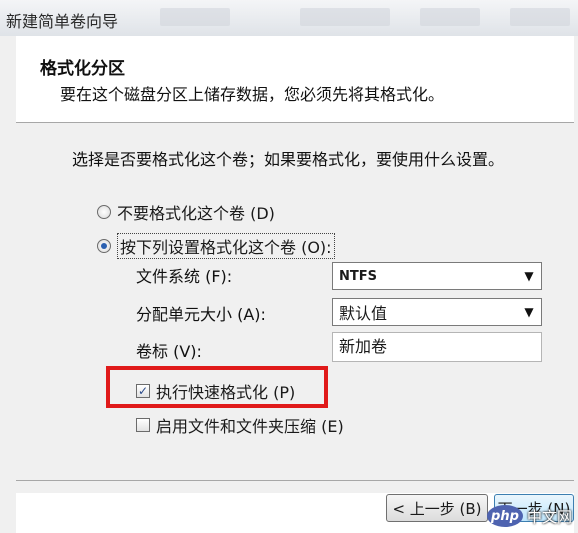 The image size is (578, 533). I want to click on site-watermark: php 中文网, so click(529, 516).